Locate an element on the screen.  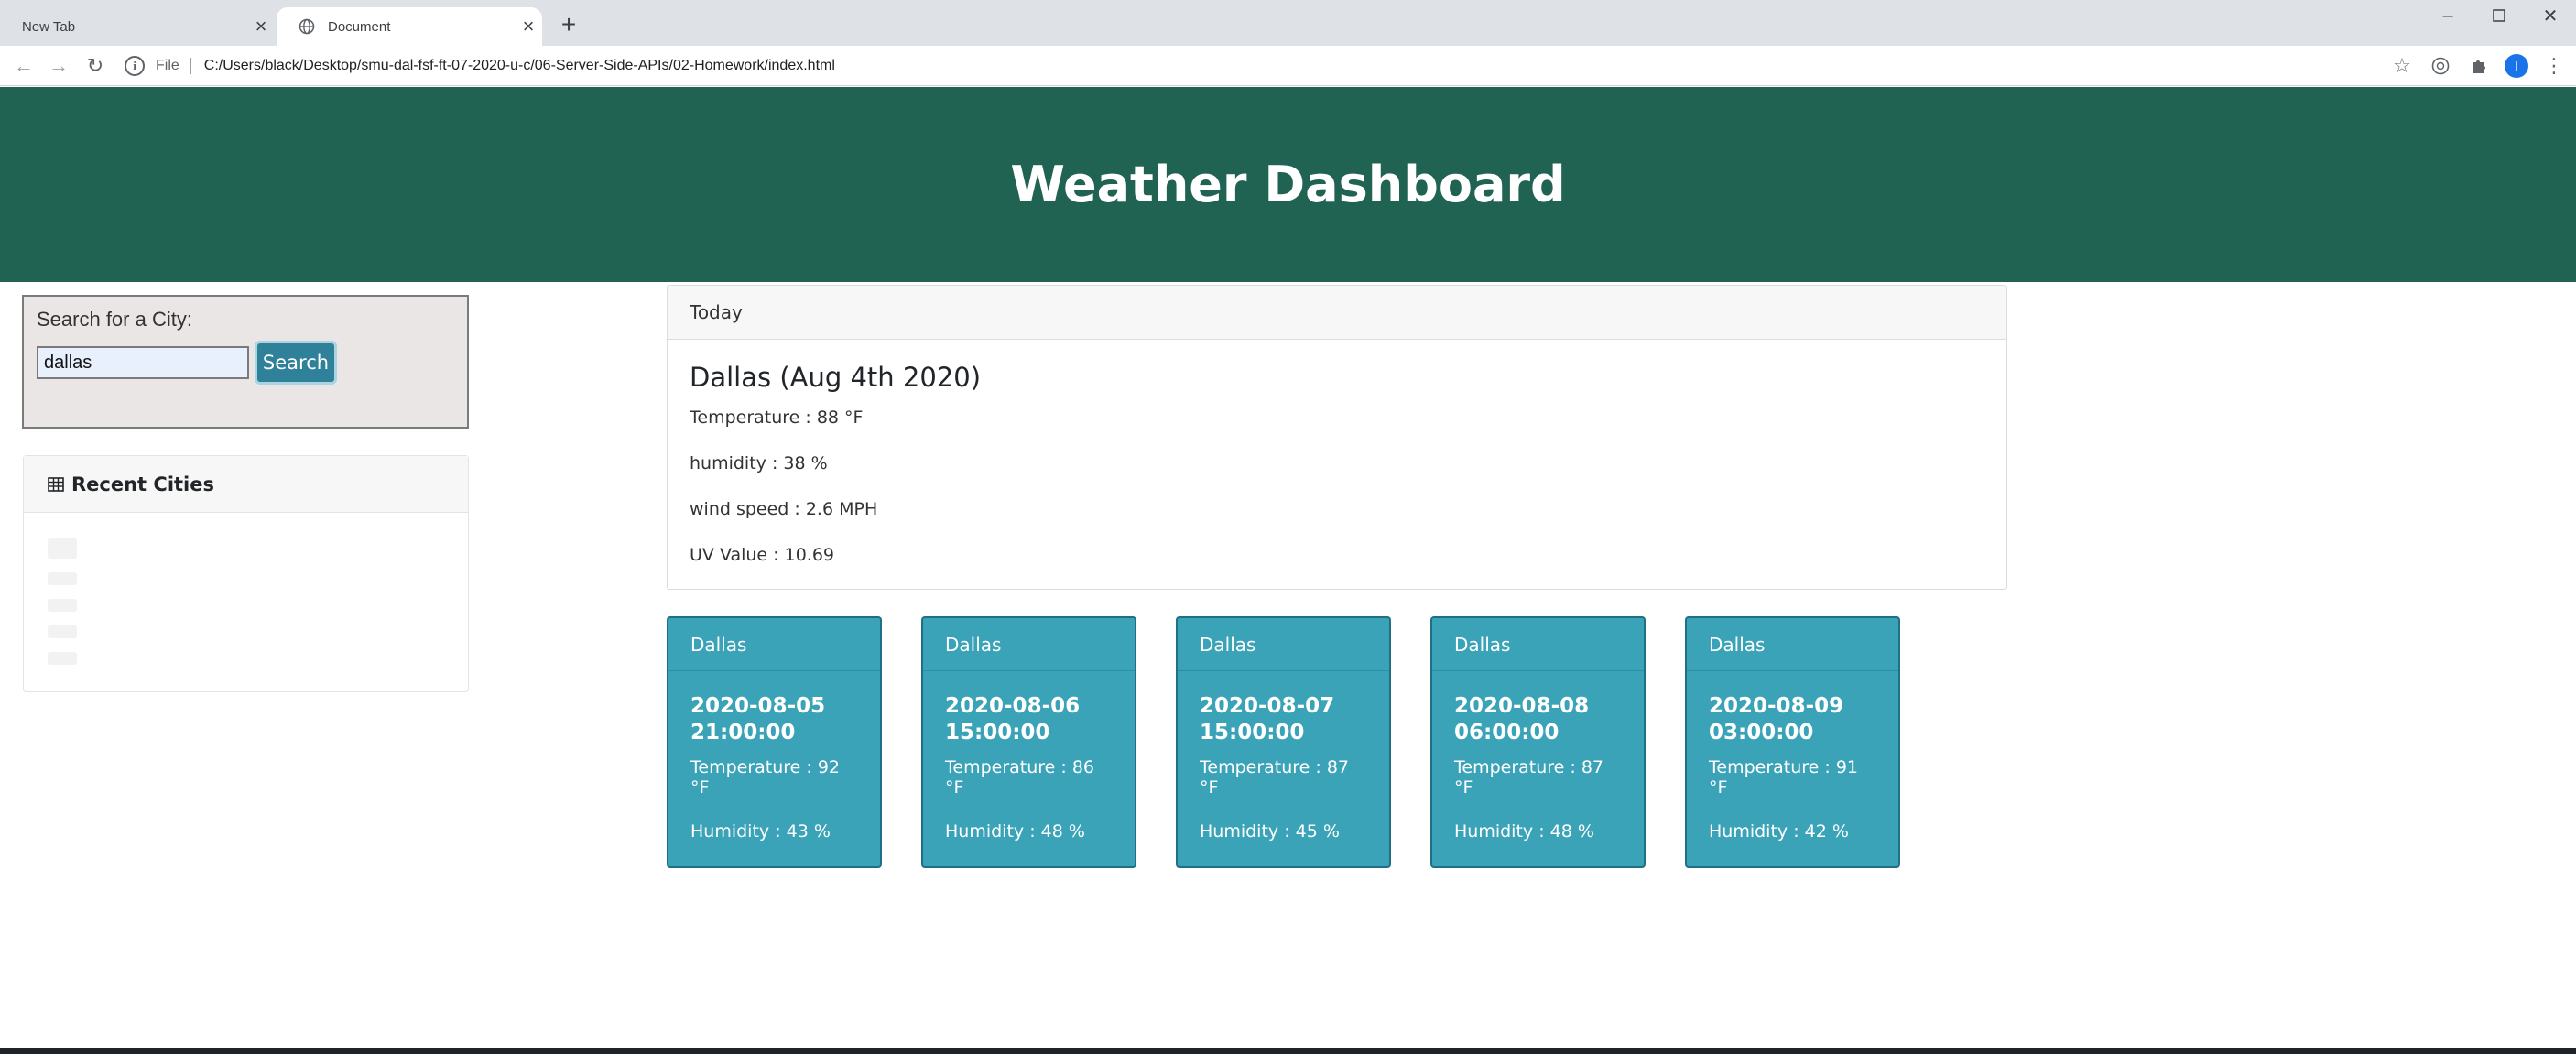
new-tab-button: + is located at coordinates (568, 24).